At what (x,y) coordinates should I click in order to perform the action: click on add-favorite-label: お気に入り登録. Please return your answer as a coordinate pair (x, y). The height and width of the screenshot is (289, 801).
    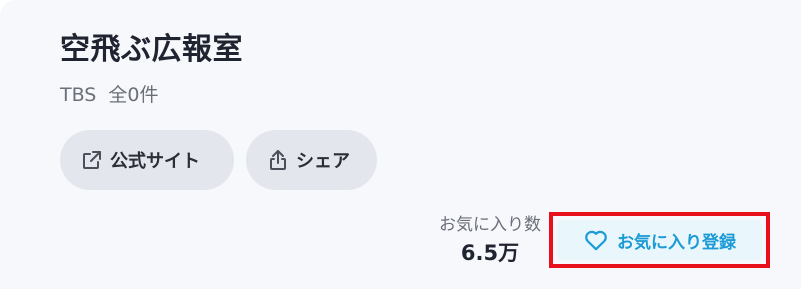
    Looking at the image, I should click on (676, 242).